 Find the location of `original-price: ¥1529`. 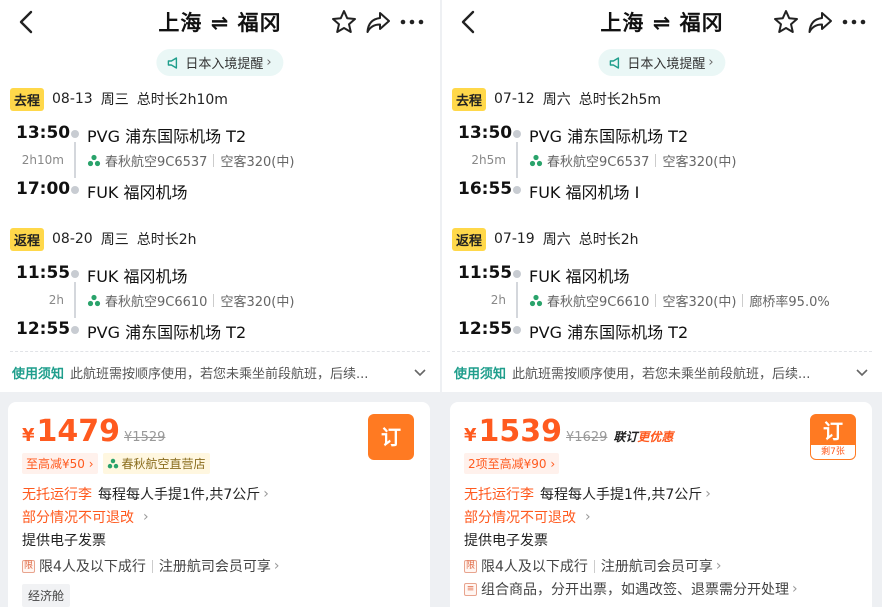

original-price: ¥1529 is located at coordinates (145, 437).